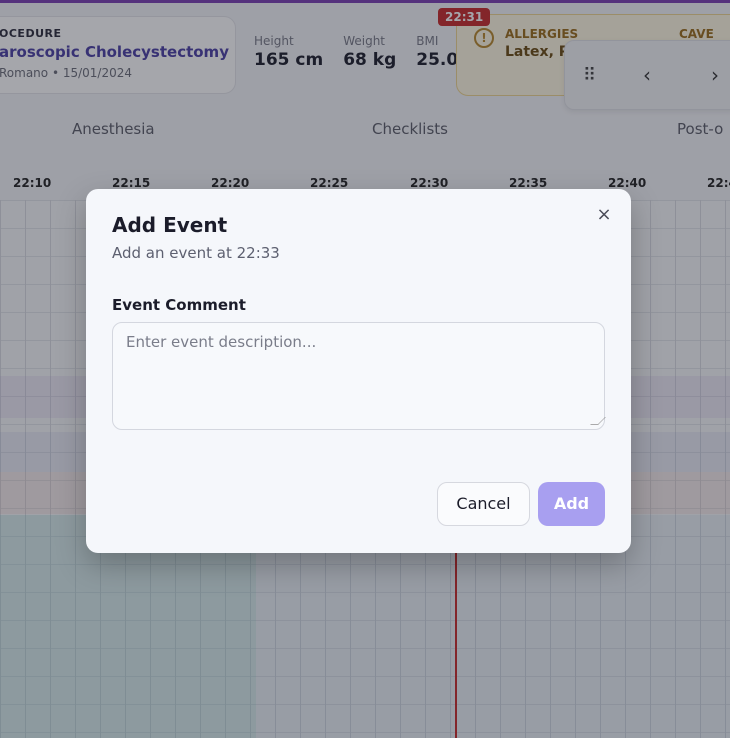 The height and width of the screenshot is (738, 730). Describe the element at coordinates (571, 504) in the screenshot. I see `add-button: Add` at that location.